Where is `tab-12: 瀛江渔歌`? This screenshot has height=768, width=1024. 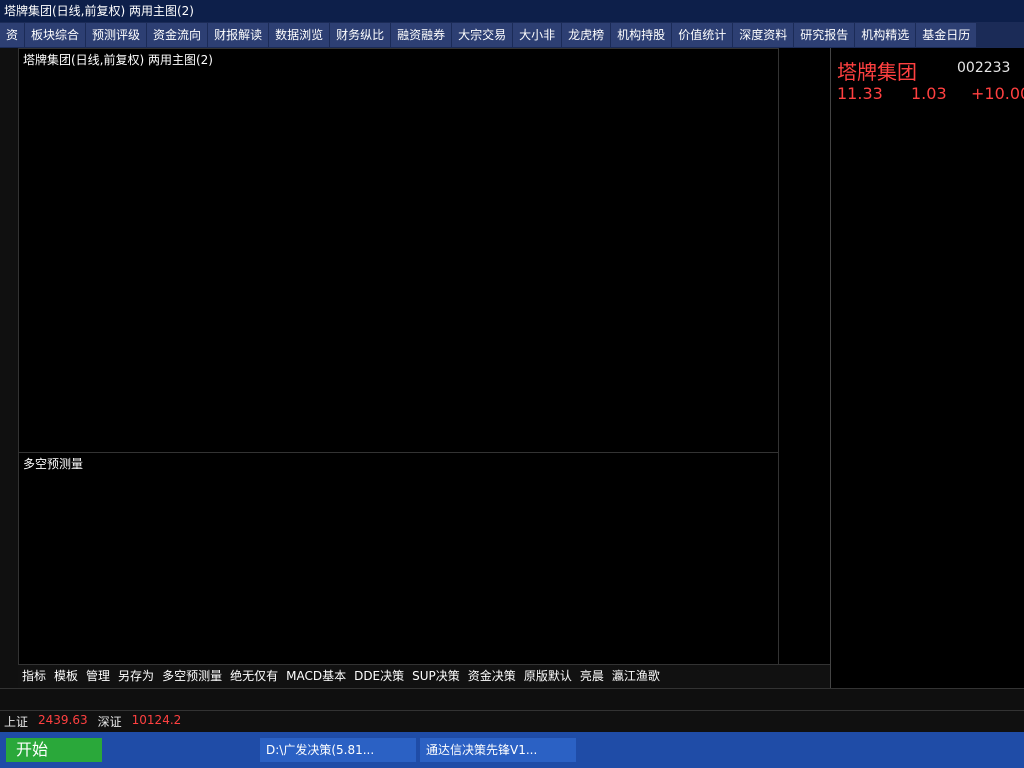 tab-12: 瀛江渔歌 is located at coordinates (636, 675).